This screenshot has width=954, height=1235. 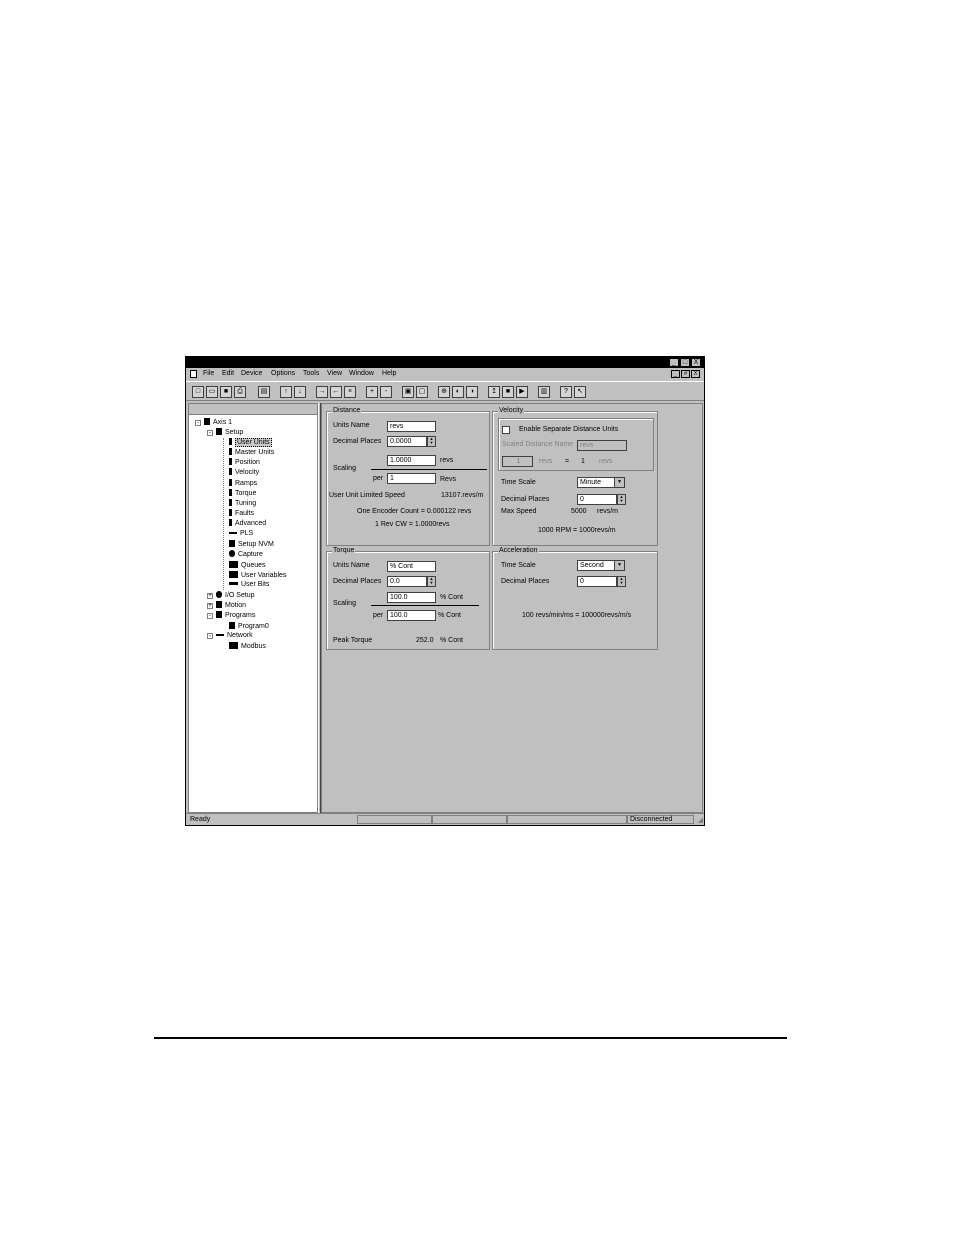 What do you see at coordinates (240, 392) in the screenshot?
I see `print-icon: ⎙` at bounding box center [240, 392].